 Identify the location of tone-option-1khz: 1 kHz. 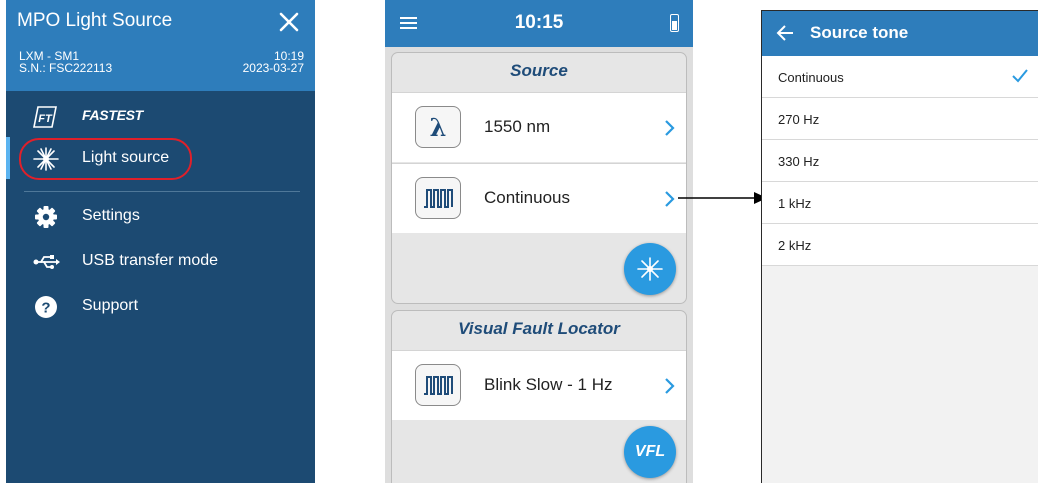
(900, 203).